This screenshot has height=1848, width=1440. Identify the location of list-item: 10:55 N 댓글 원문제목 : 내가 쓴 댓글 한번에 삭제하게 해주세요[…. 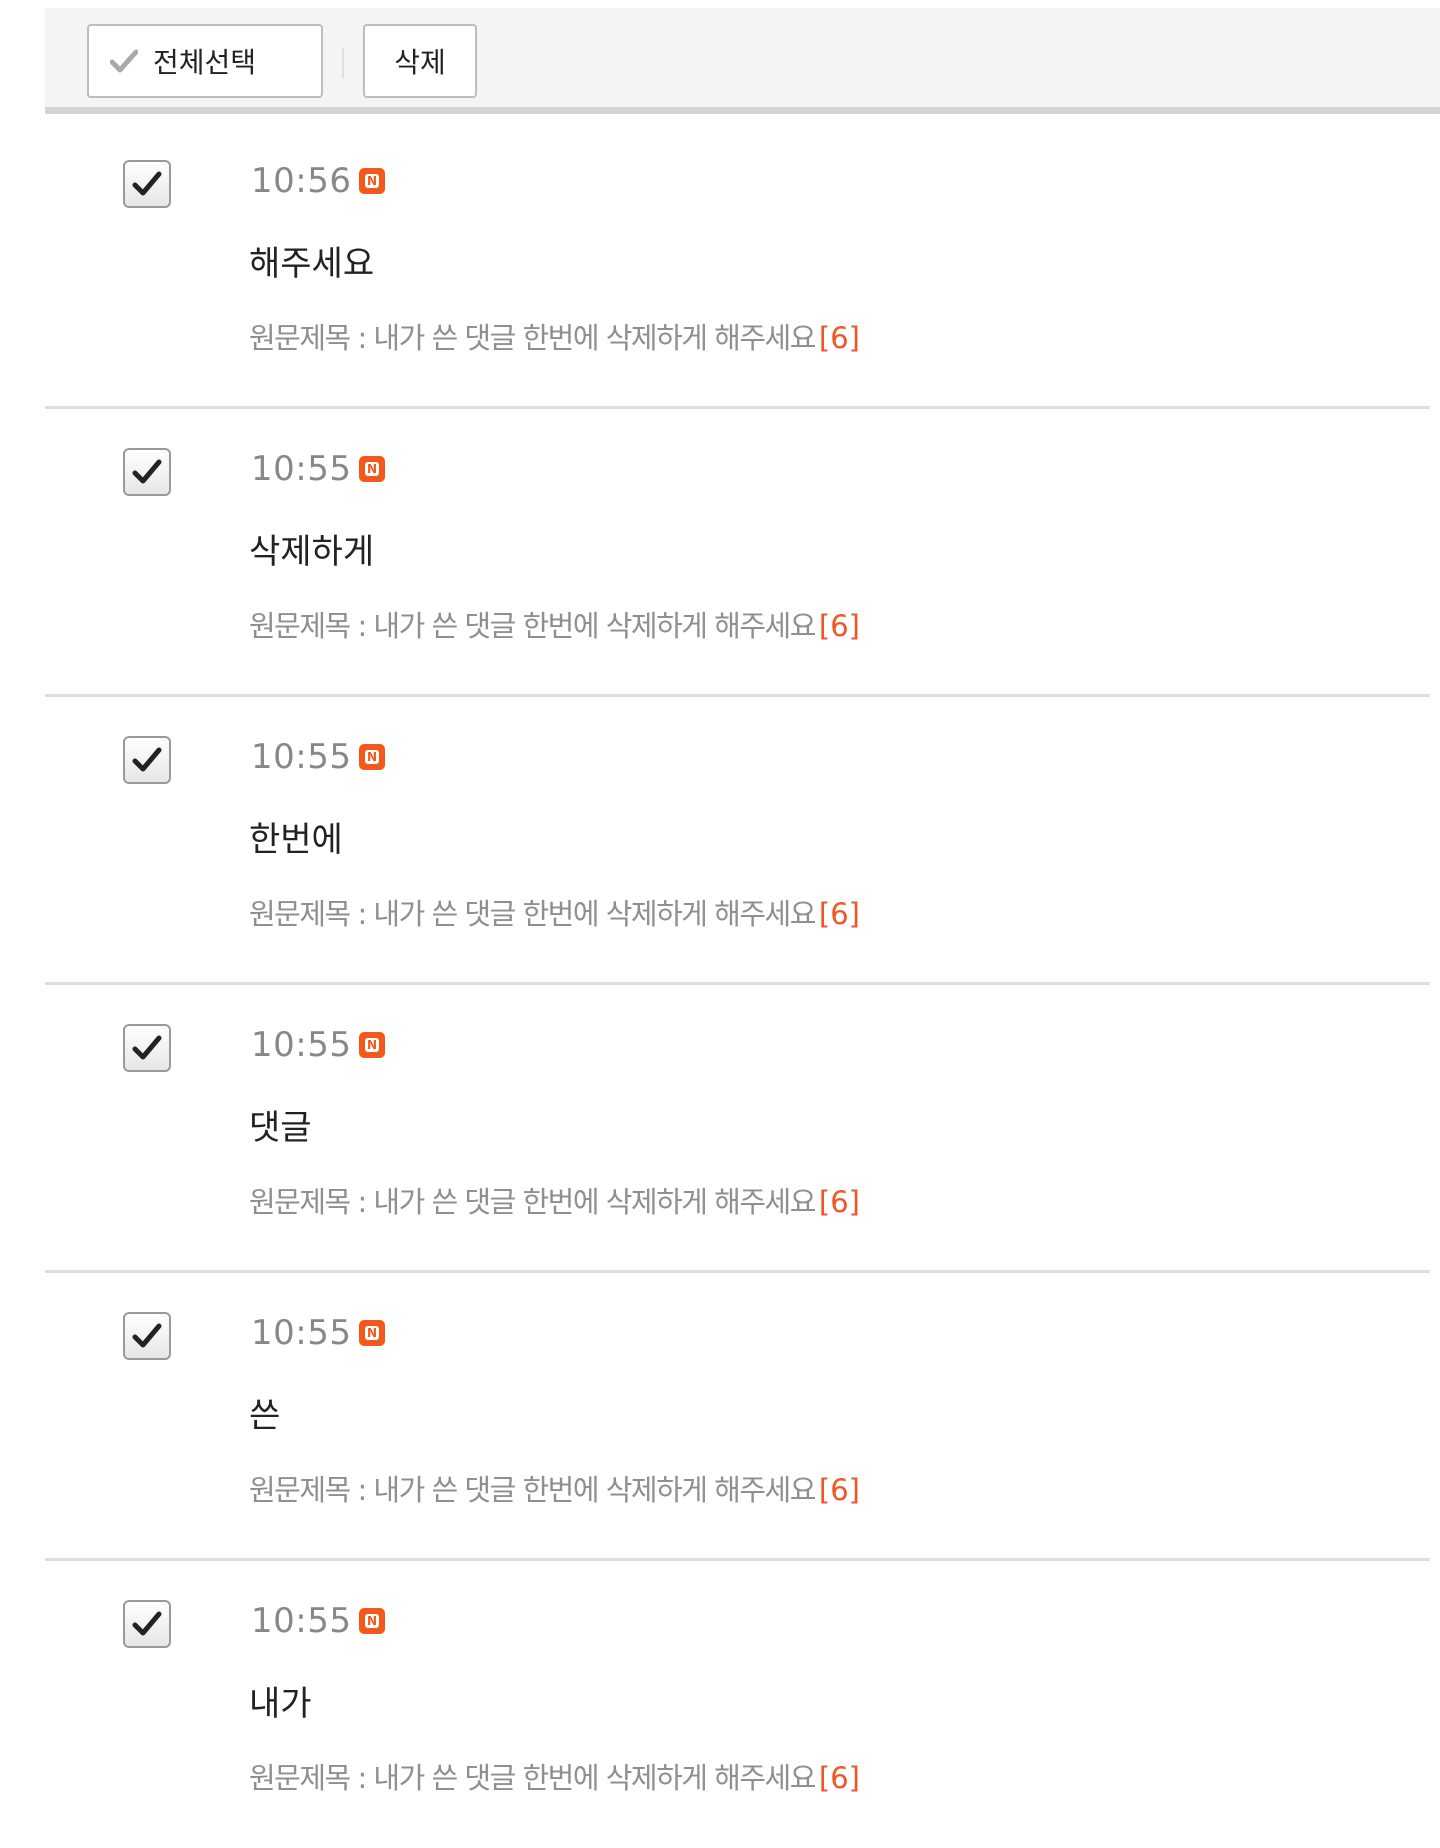
(737, 1129).